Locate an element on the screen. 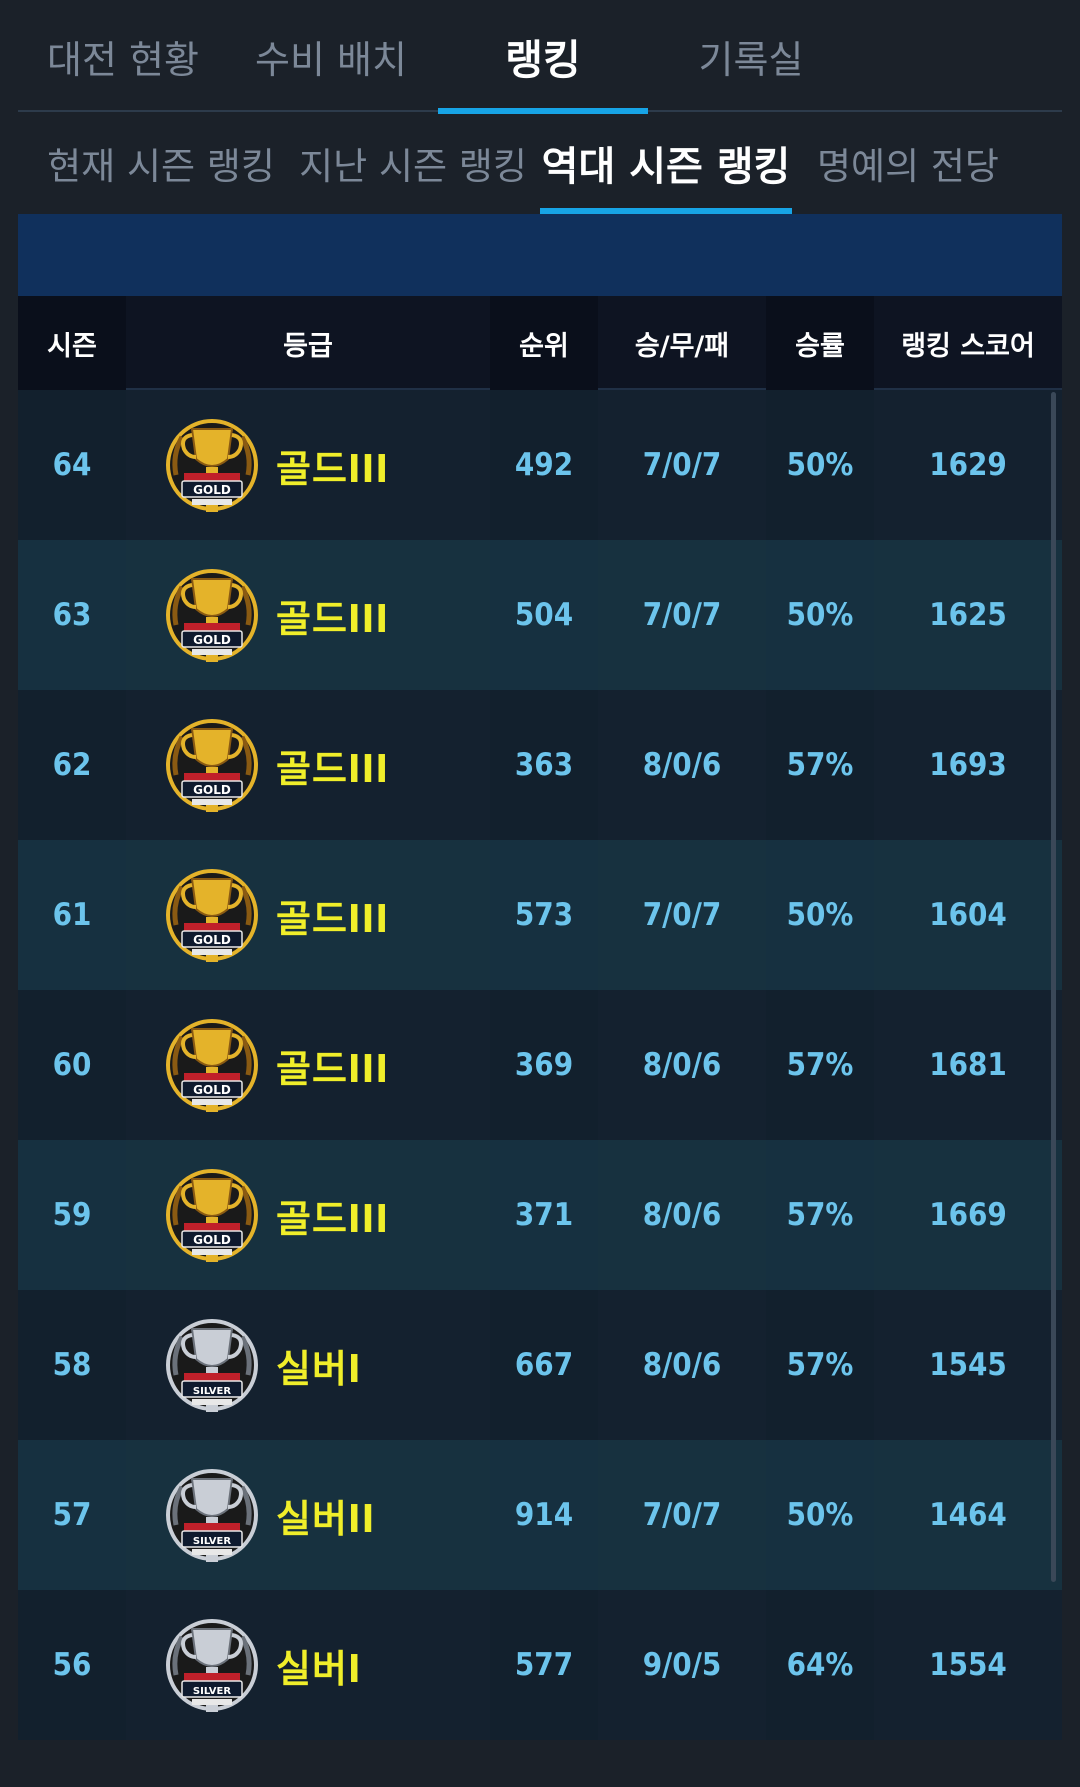 Image resolution: width=1080 pixels, height=1787 pixels. table-row: 64 GOLD 골드III 492 7/0/7 50% 1629 is located at coordinates (540, 465).